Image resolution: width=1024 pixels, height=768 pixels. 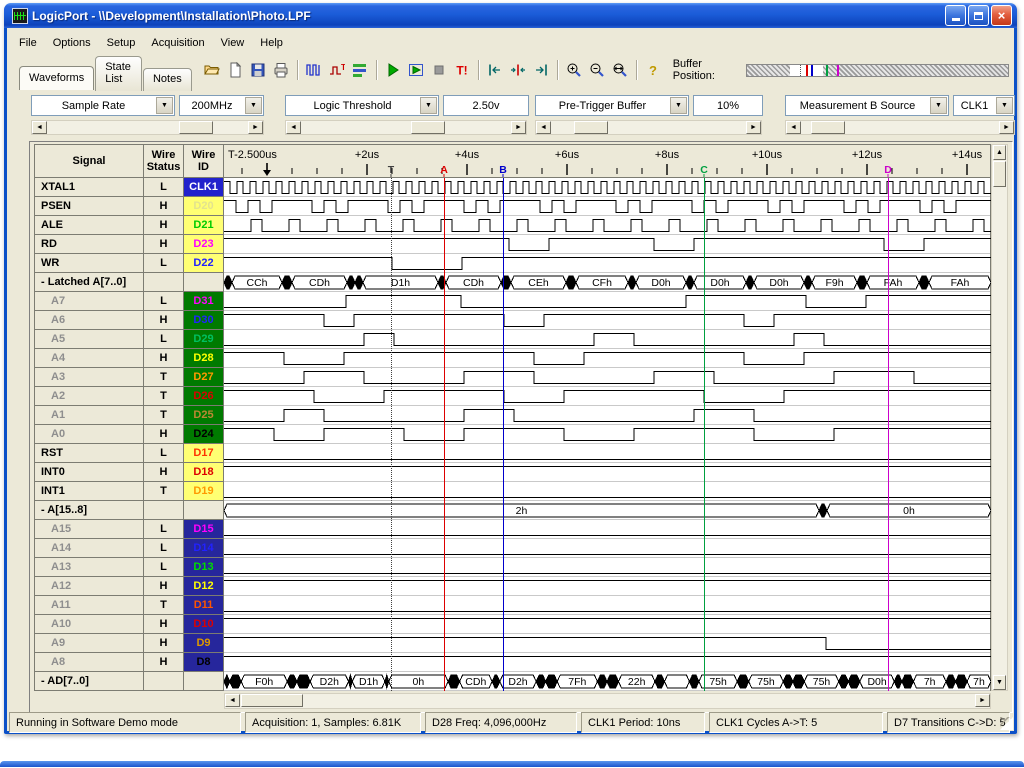 I want to click on signal-name-a9: A9, so click(x=89, y=643).